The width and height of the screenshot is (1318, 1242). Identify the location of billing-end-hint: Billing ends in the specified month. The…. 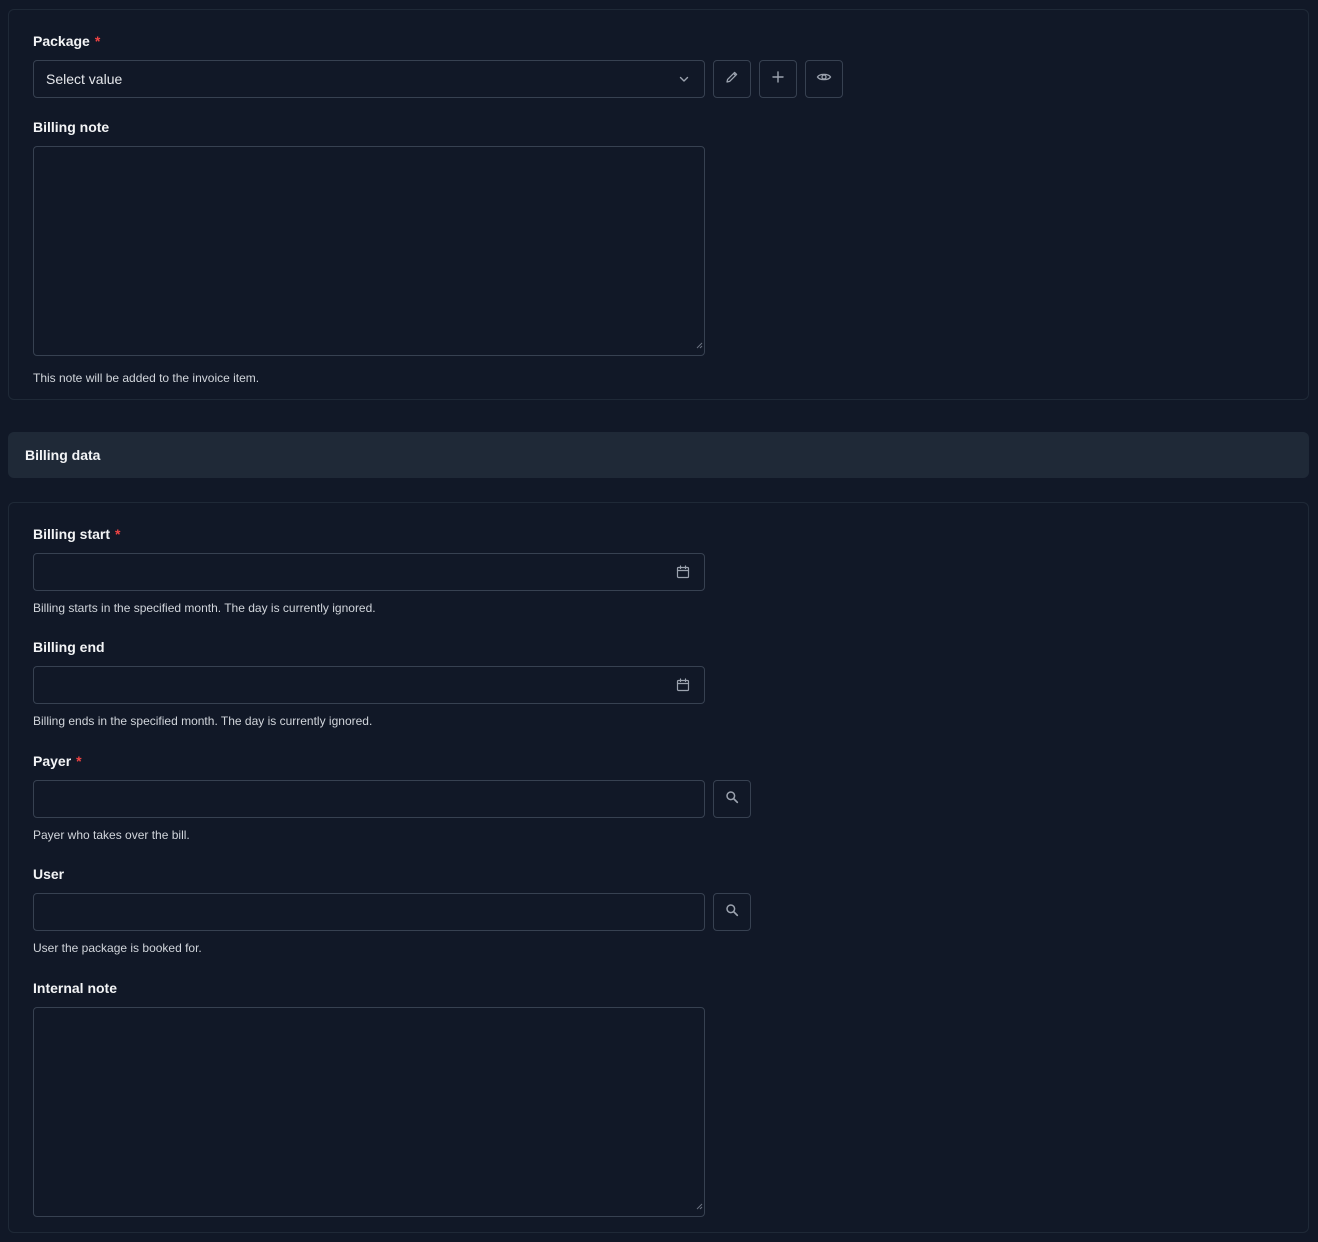
(203, 721).